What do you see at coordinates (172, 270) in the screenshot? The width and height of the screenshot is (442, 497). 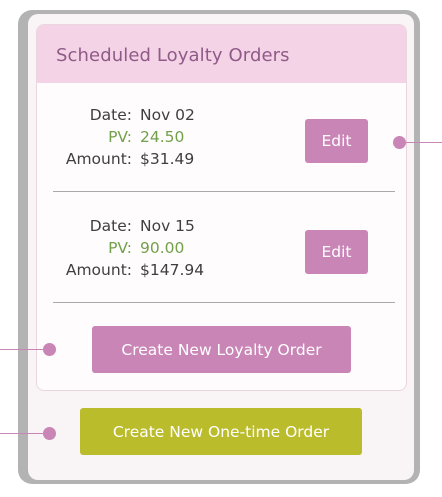 I see `order-amount: $147.94` at bounding box center [172, 270].